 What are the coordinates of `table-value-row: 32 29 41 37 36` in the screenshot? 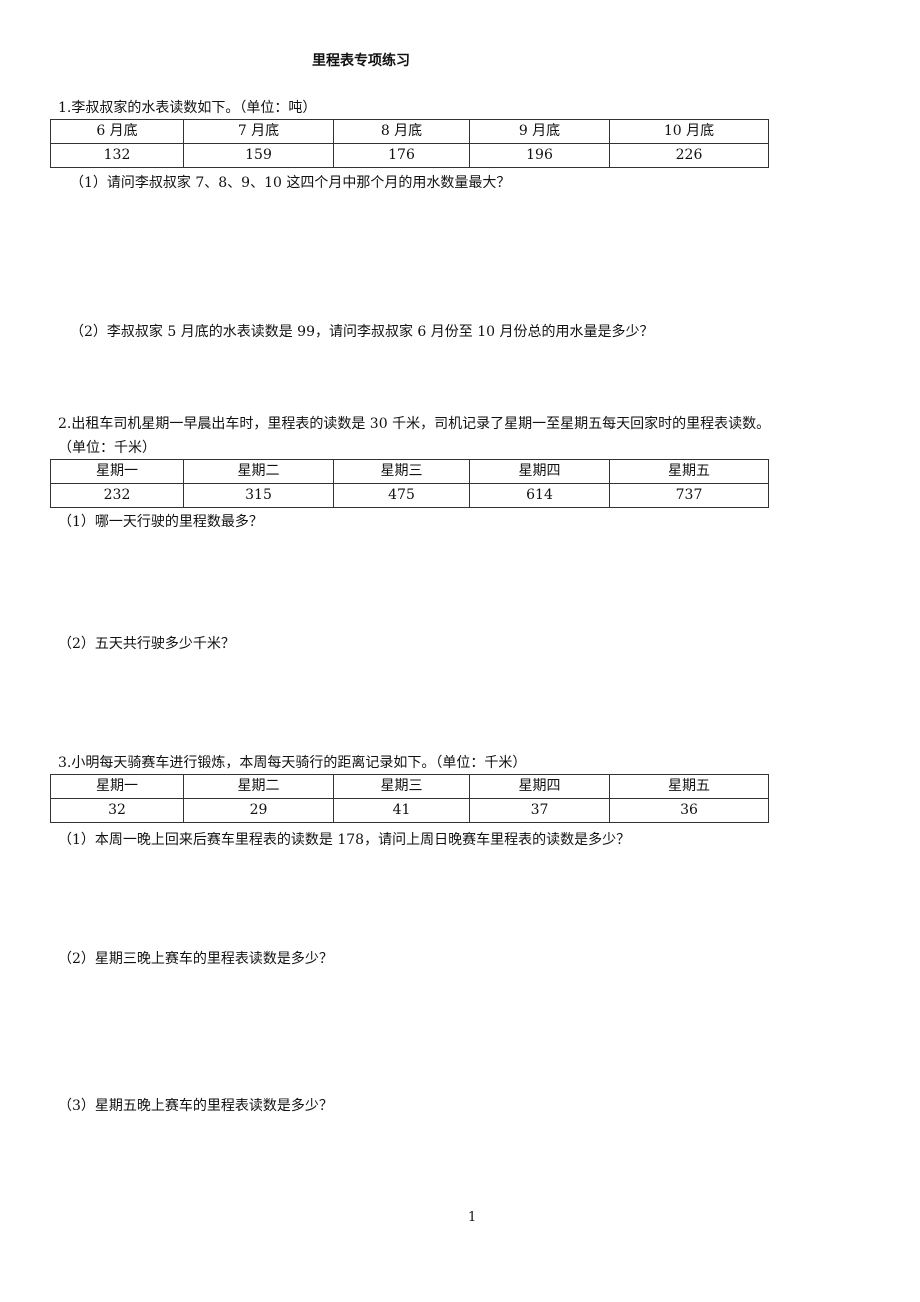 It's located at (409, 810).